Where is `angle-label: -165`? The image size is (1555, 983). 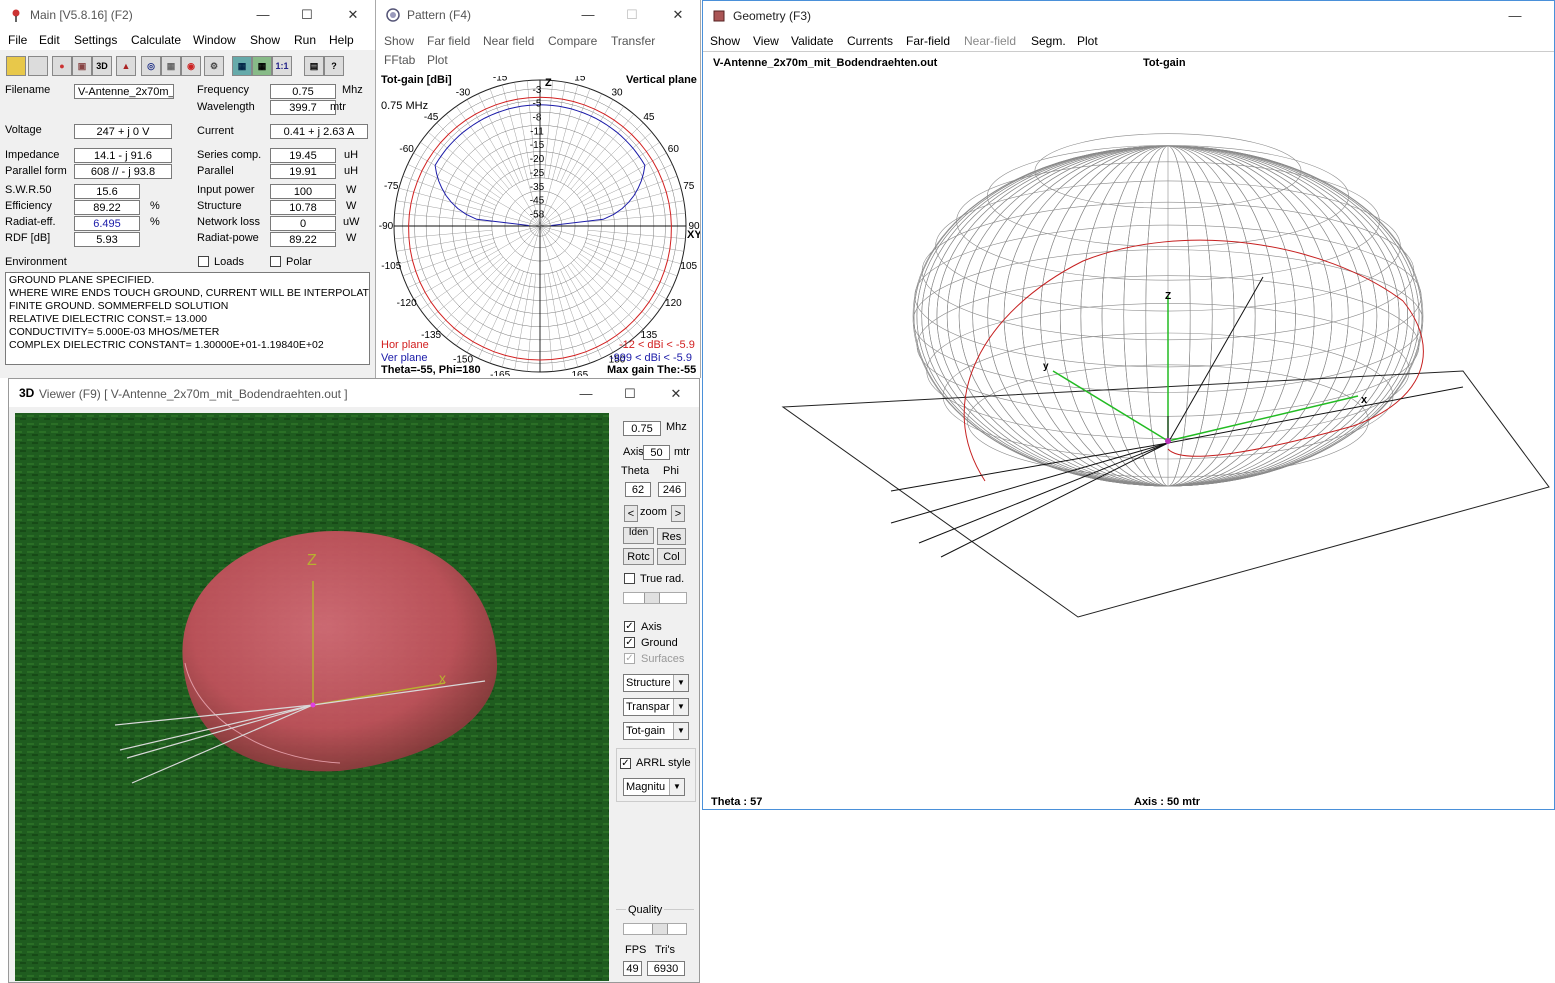
angle-label: -165 is located at coordinates (500, 373).